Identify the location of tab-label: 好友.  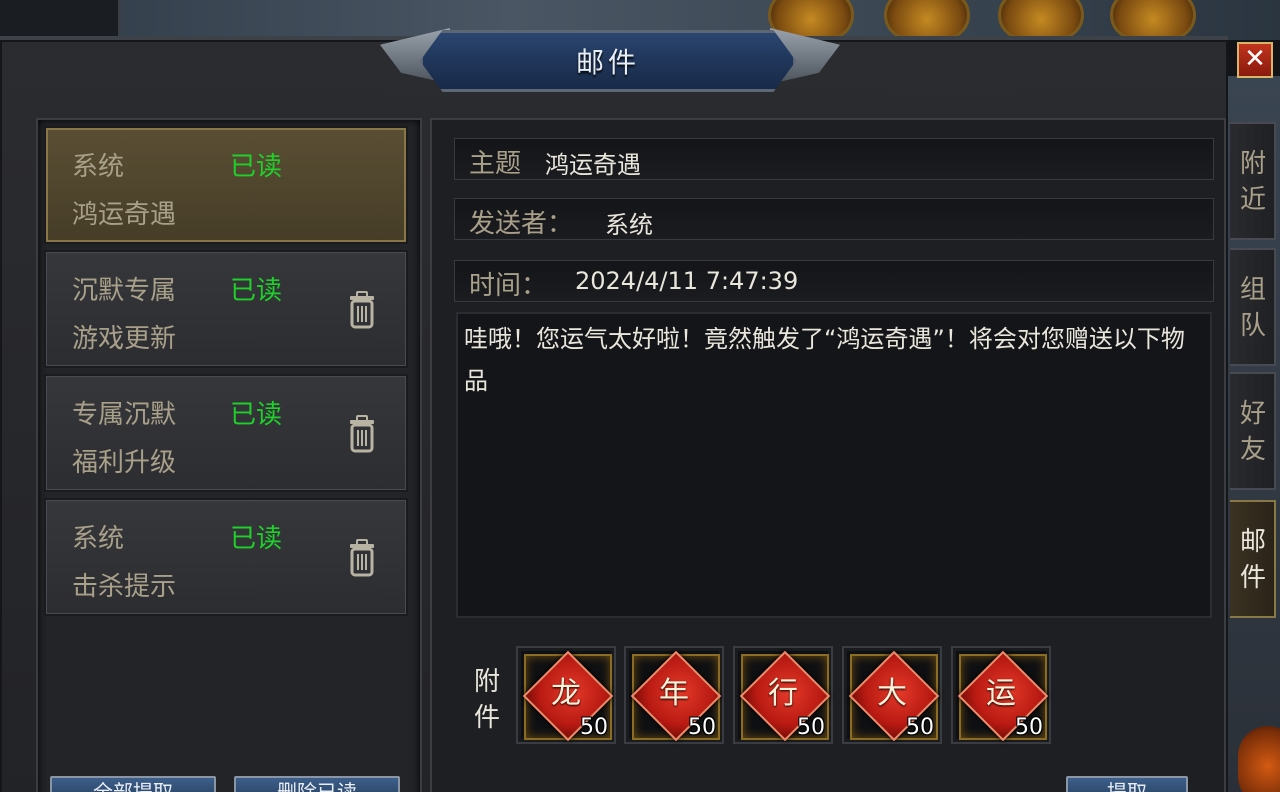
(1252, 432).